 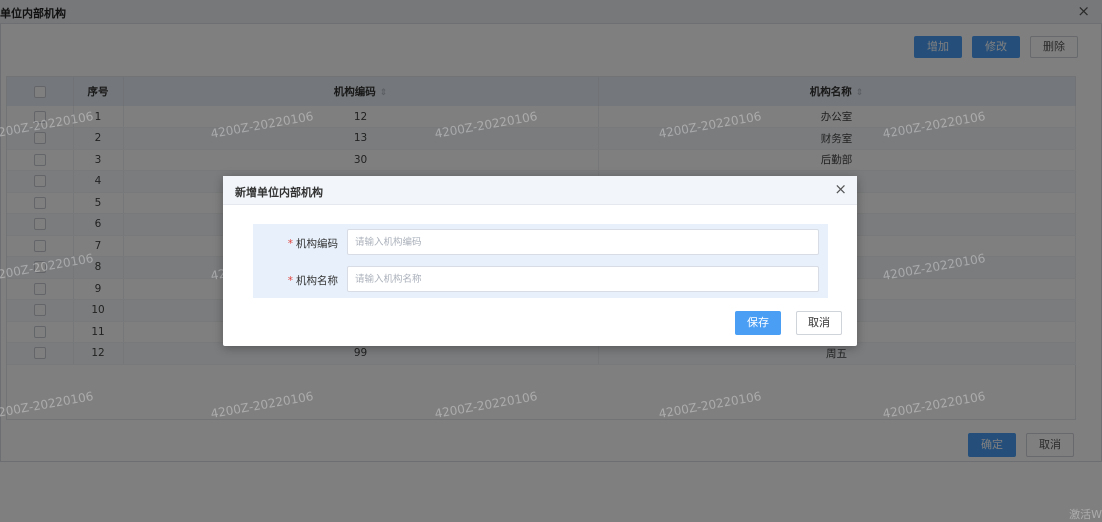 I want to click on form-row-code: * 机构编码, so click(x=540, y=242).